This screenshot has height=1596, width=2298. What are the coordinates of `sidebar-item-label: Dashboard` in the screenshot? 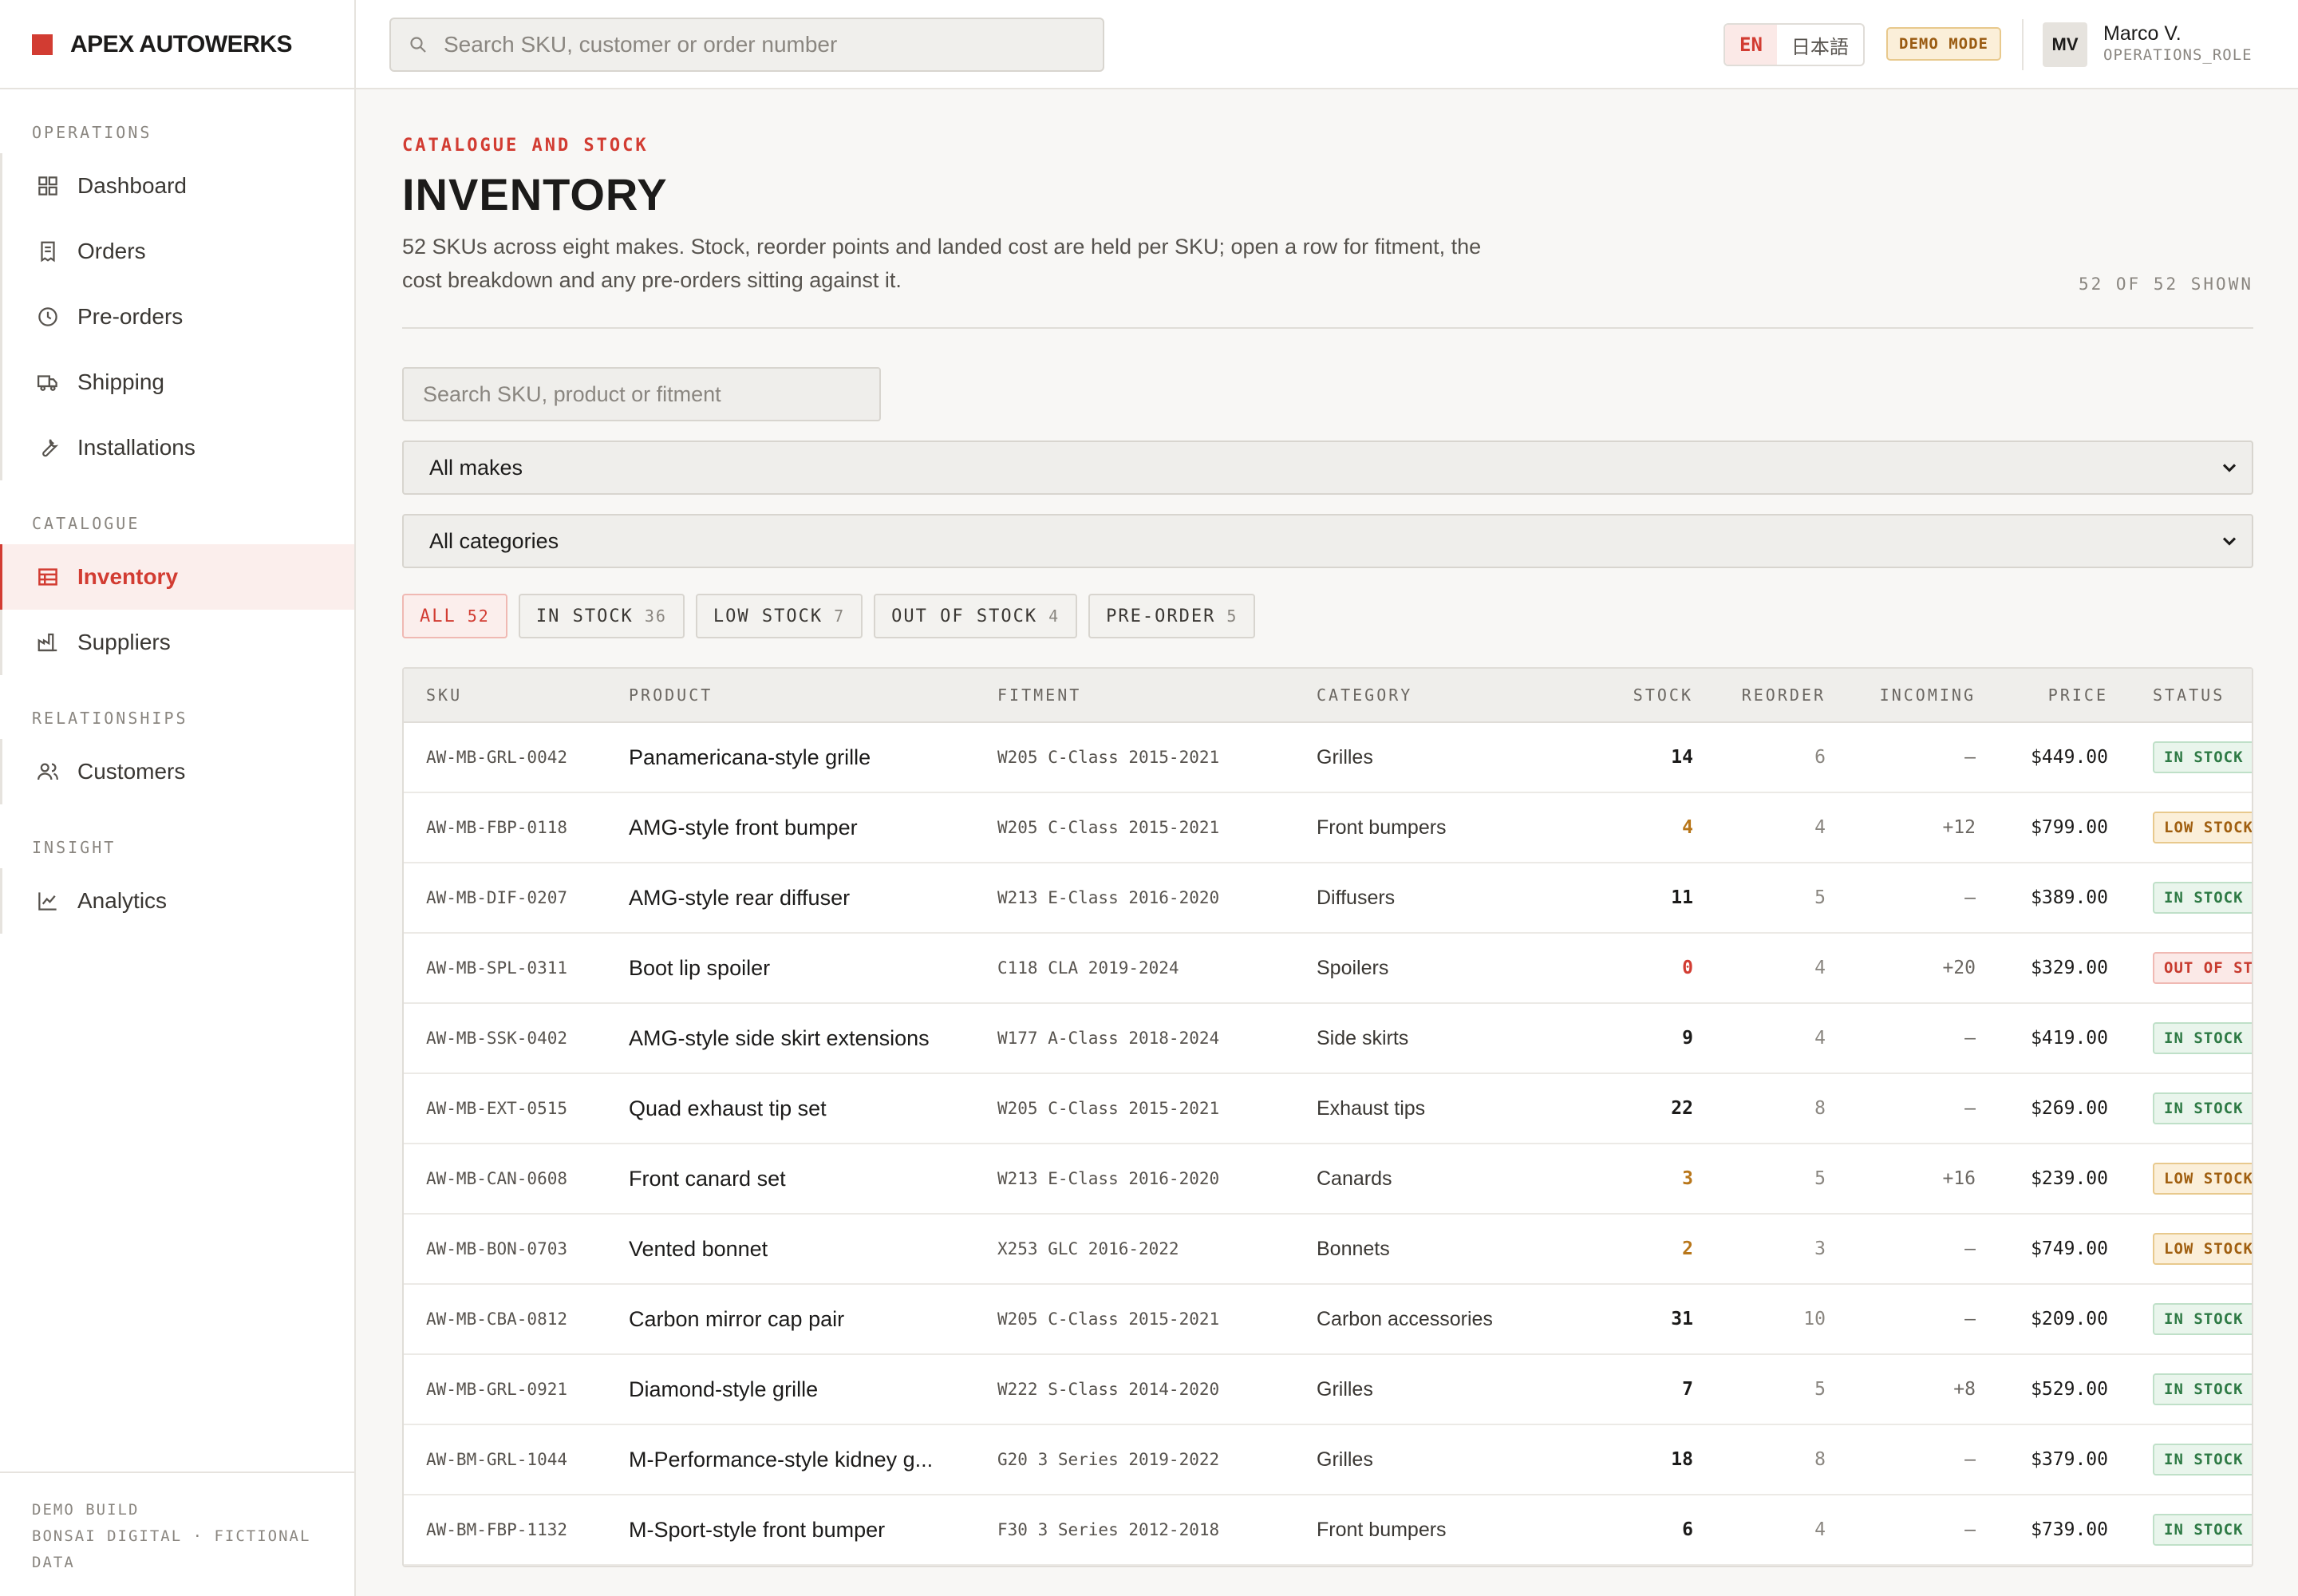 It's located at (132, 185).